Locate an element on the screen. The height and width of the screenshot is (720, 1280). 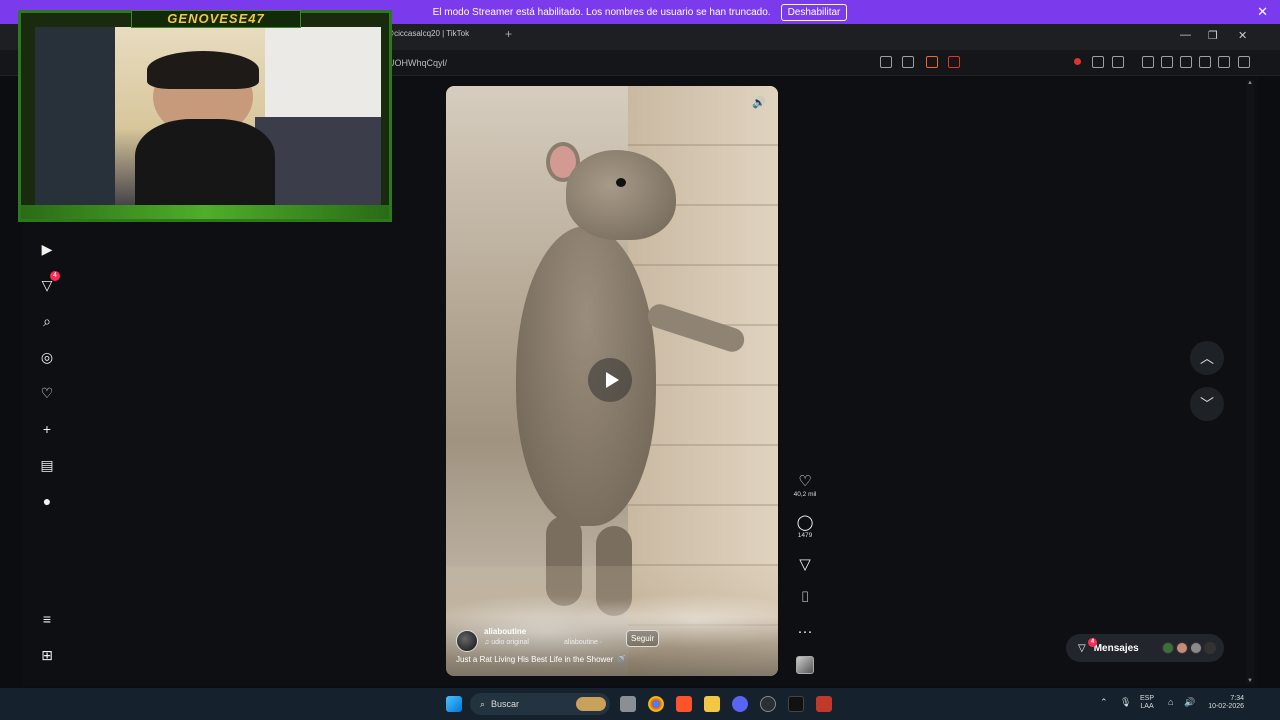
wallet-icon is located at coordinates (1186, 62).